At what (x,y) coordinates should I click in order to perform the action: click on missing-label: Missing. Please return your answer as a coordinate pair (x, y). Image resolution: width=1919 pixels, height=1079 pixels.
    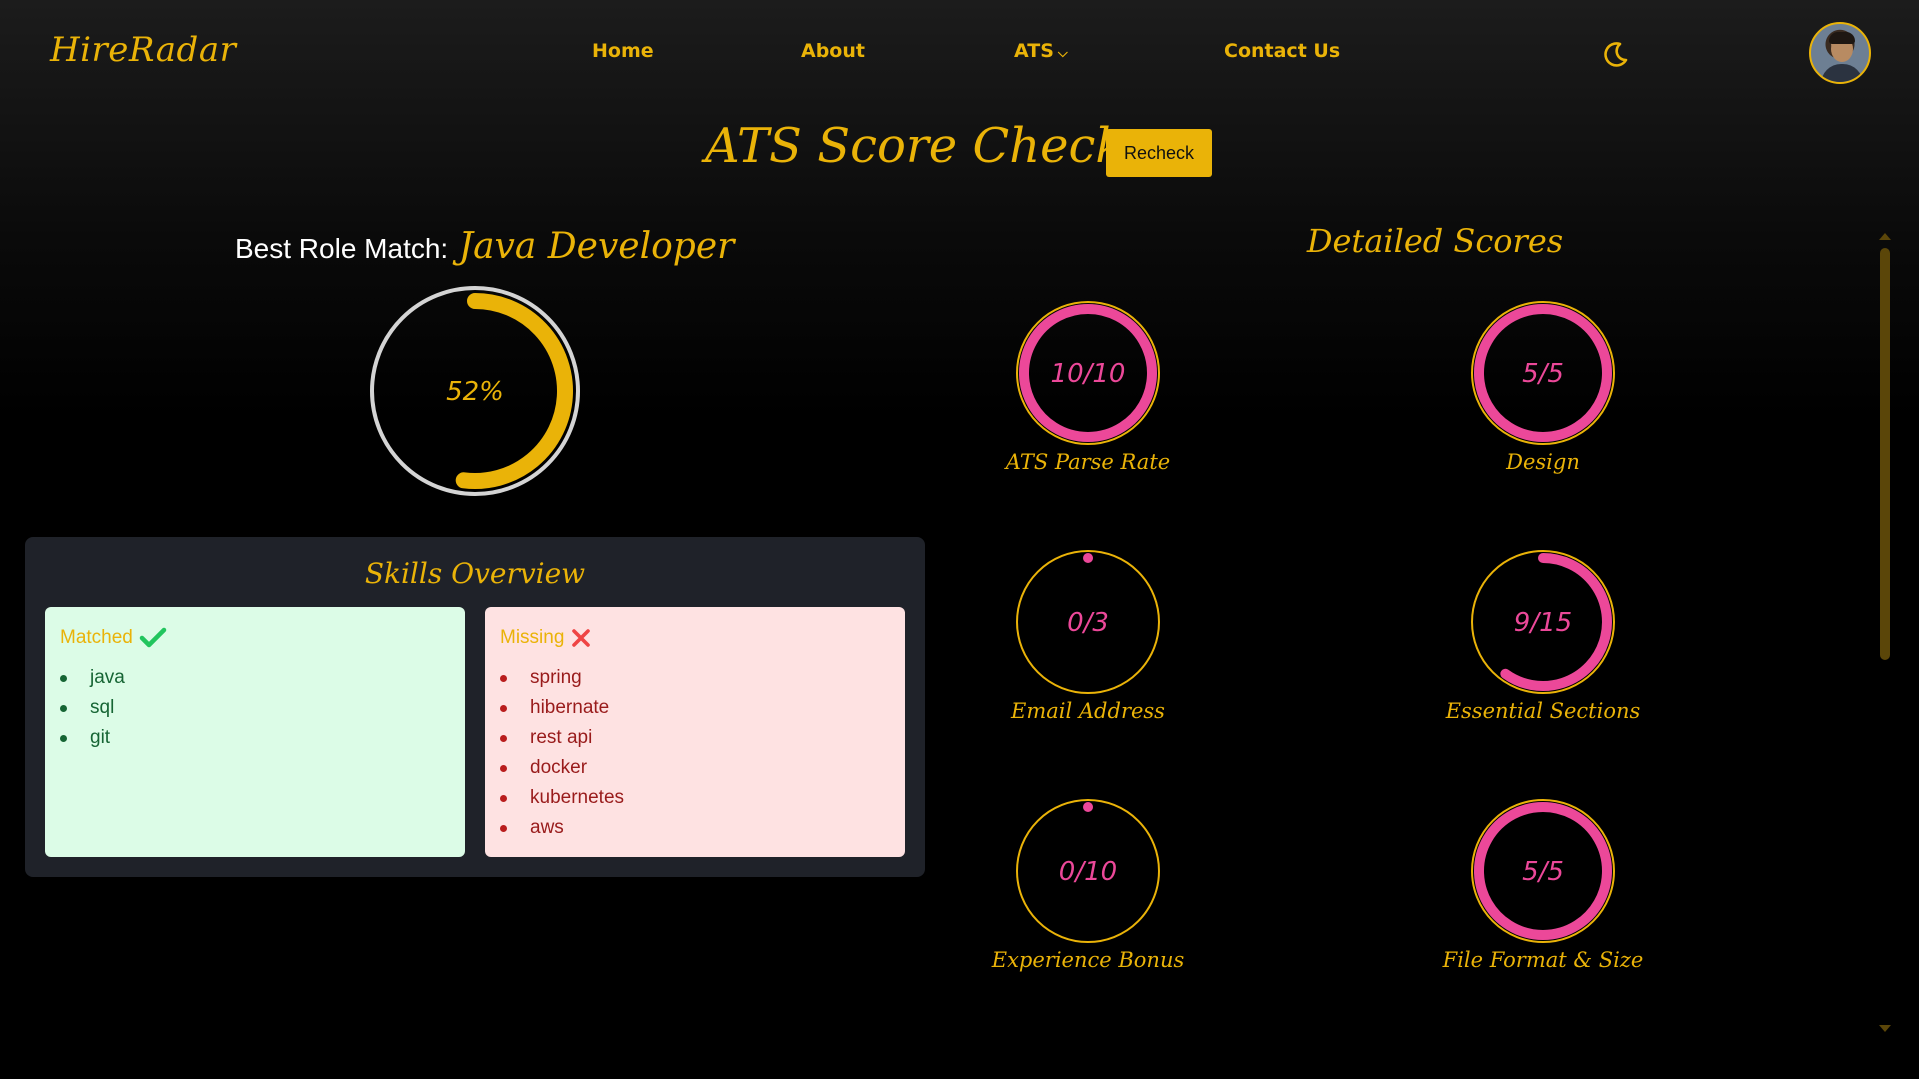
    Looking at the image, I should click on (532, 637).